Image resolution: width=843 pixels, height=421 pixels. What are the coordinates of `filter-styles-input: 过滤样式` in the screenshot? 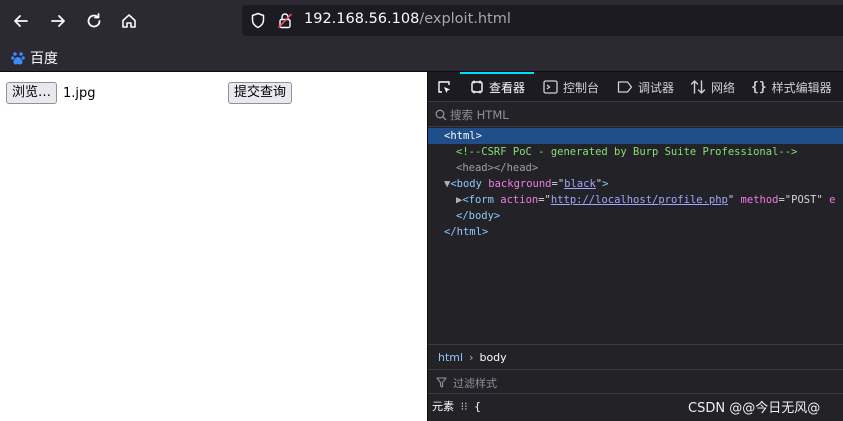 It's located at (635, 383).